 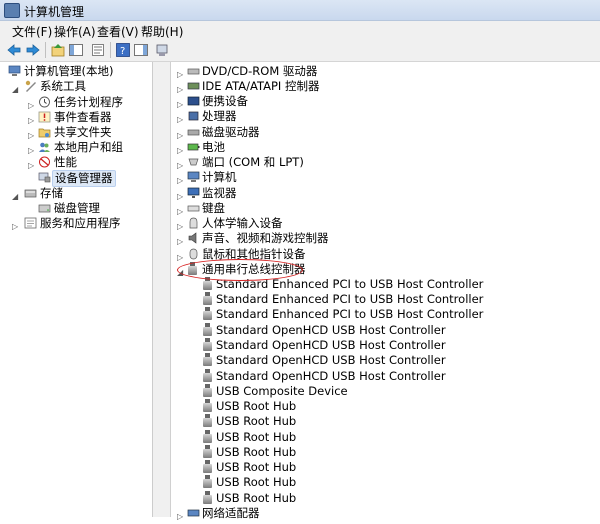 I want to click on menu-bar: 文件(F) 操作(A) 查看(V) 帮助(H), so click(x=300, y=30).